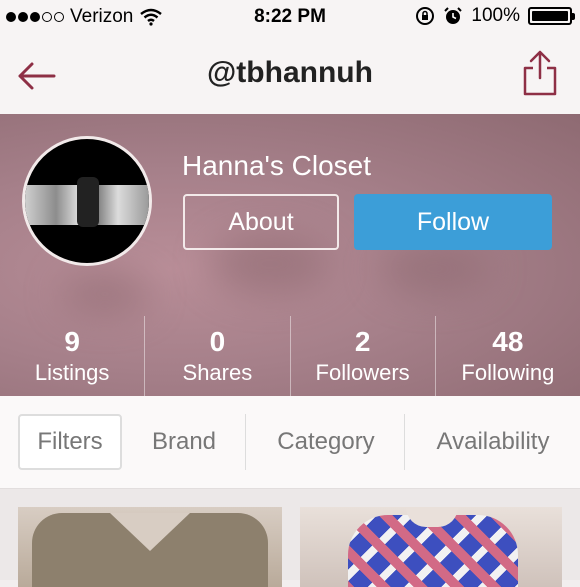 This screenshot has width=580, height=587. I want to click on status-right: 100%, so click(495, 16).